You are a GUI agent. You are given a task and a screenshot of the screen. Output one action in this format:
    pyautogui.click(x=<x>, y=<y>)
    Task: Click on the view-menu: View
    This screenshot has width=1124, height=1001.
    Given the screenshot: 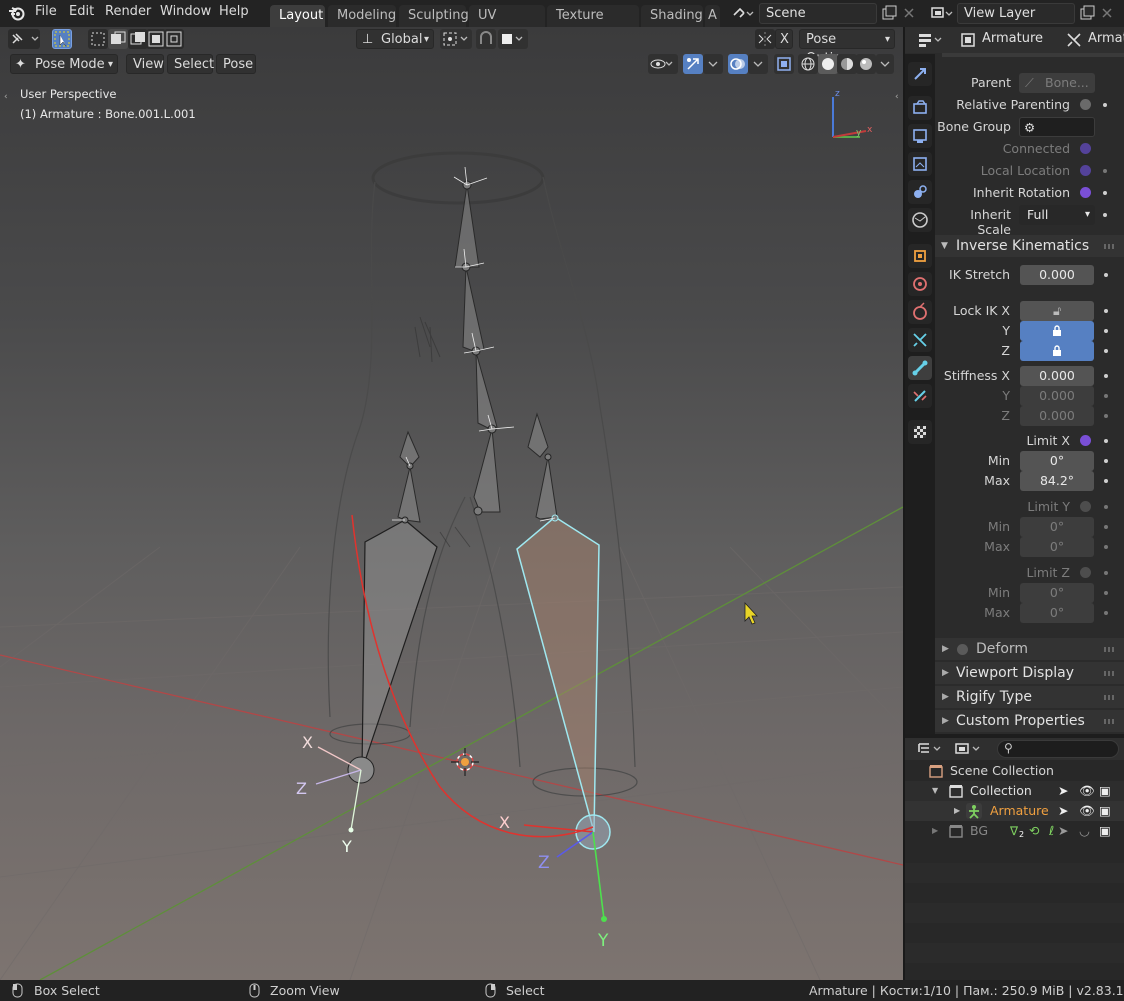 What is the action you would take?
    pyautogui.click(x=145, y=64)
    